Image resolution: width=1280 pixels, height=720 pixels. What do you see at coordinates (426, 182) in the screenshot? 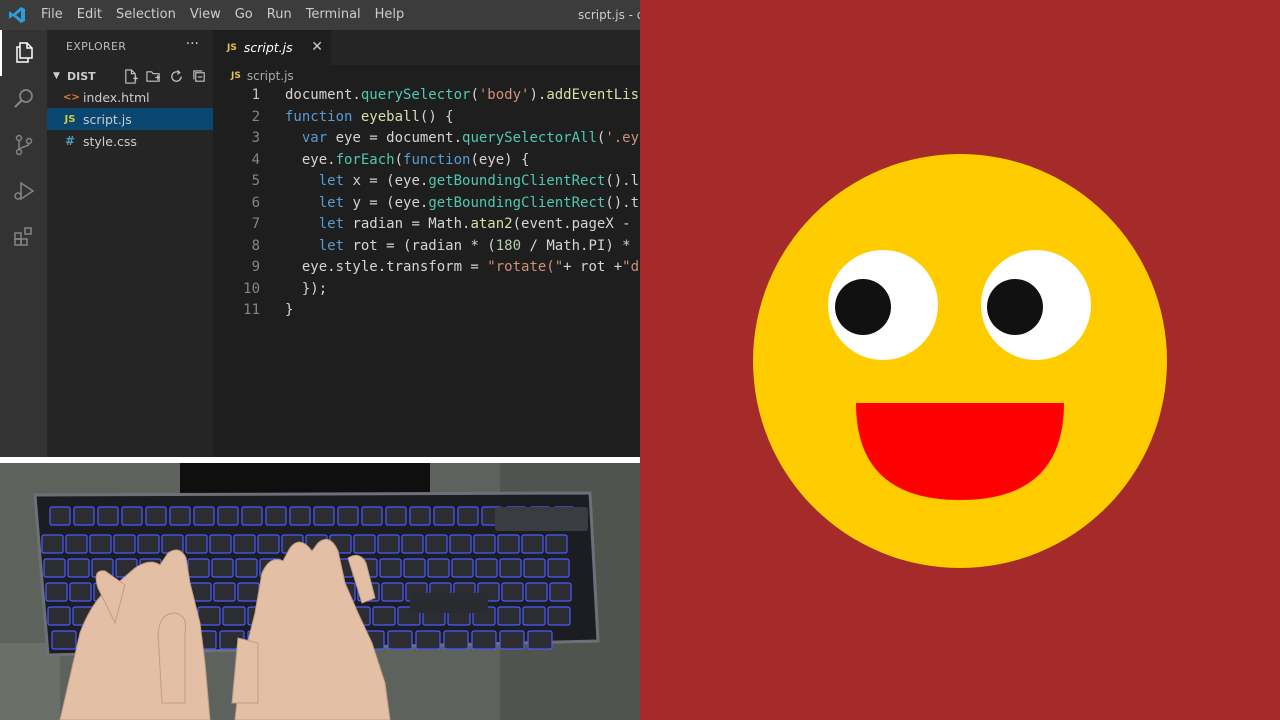
I see `code-line: 5 let x = (eye.getBoundingClientRect().l` at bounding box center [426, 182].